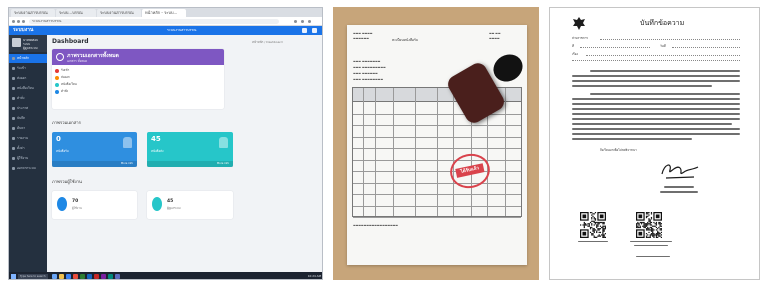  What do you see at coordinates (28, 78) in the screenshot?
I see `sidebar-item-outgoing: ส่งออก` at bounding box center [28, 78].